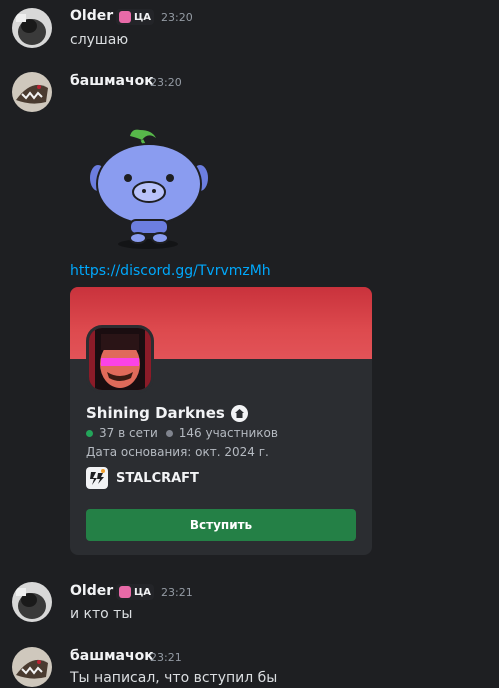 This screenshot has height=688, width=499. I want to click on online-count: 37 в сети, so click(128, 433).